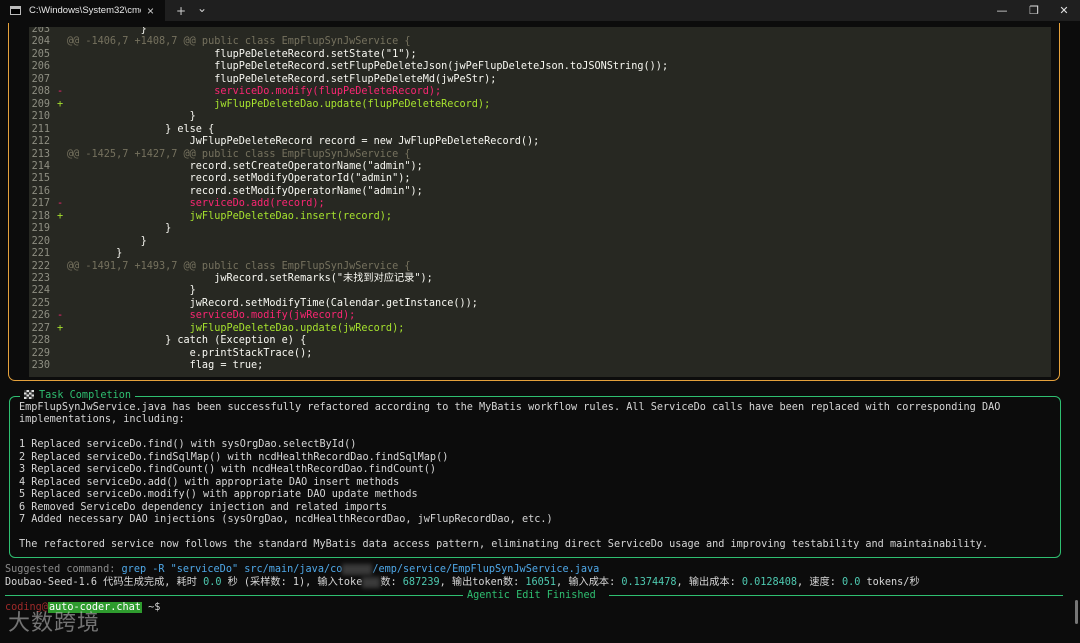 This screenshot has width=1080, height=643. I want to click on line-number: 211, so click(40, 129).